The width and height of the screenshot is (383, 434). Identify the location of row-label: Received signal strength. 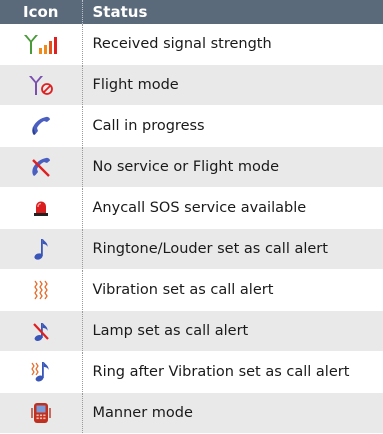
(232, 44).